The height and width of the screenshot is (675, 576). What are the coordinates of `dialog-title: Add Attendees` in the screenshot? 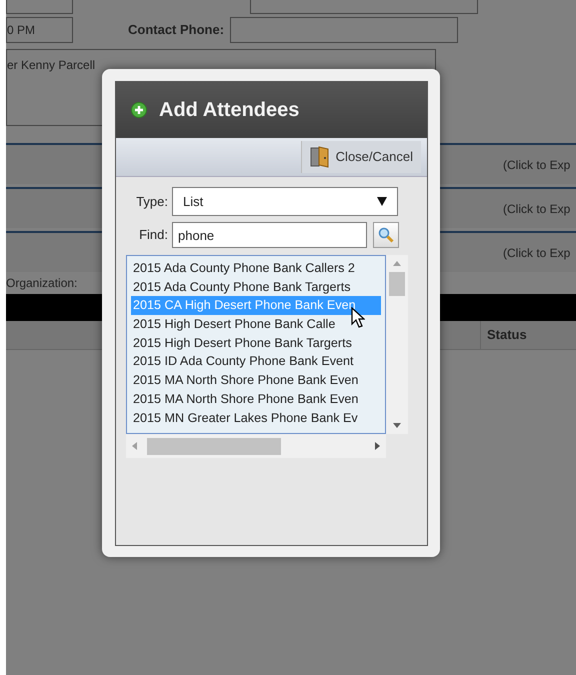 It's located at (229, 110).